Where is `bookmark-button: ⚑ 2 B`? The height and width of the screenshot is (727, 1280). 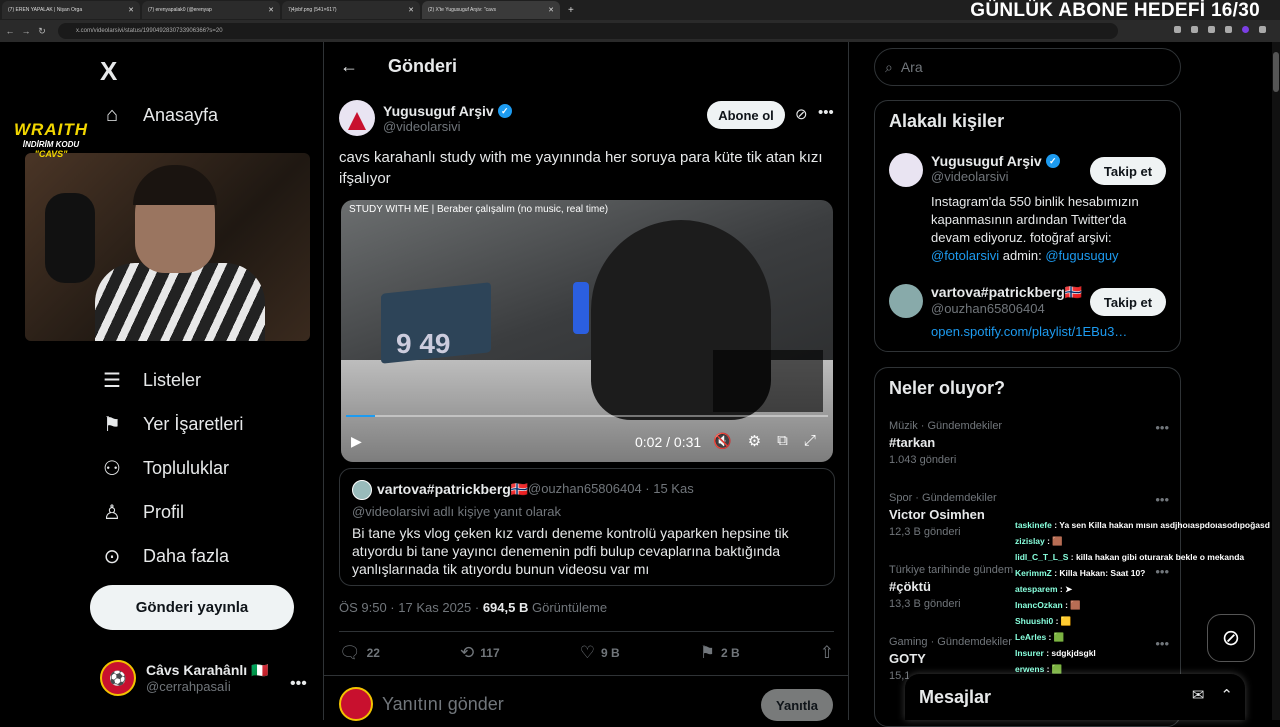 bookmark-button: ⚑ 2 B is located at coordinates (720, 653).